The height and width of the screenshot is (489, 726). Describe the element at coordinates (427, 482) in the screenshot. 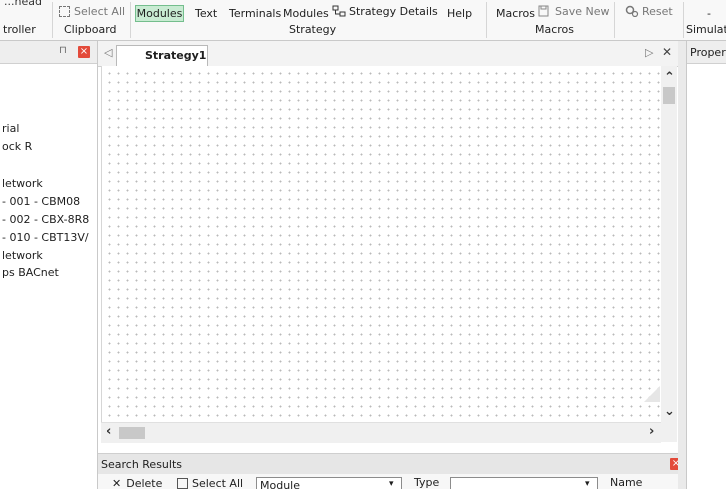

I see `type-label: Type` at that location.